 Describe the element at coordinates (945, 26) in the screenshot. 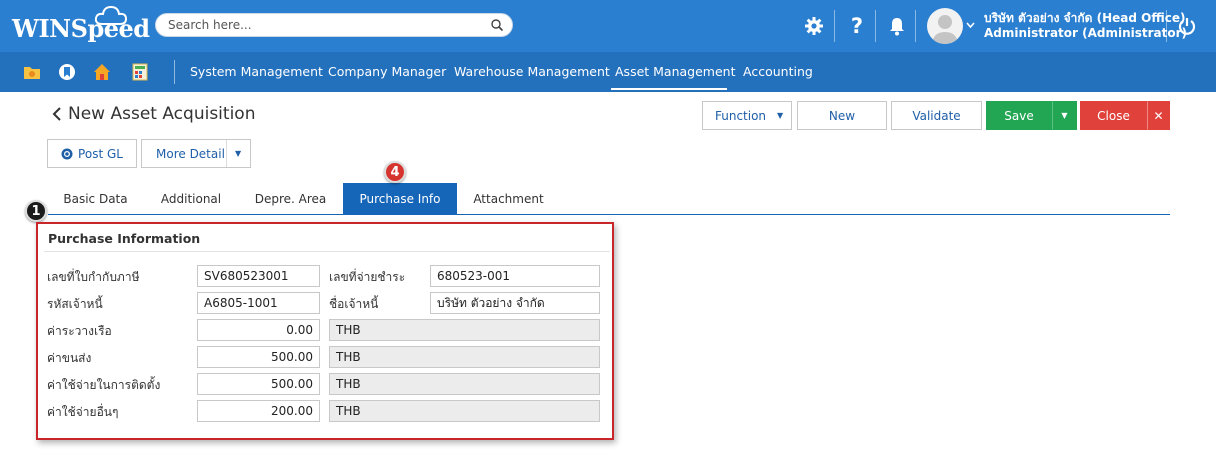

I see `avatar` at that location.